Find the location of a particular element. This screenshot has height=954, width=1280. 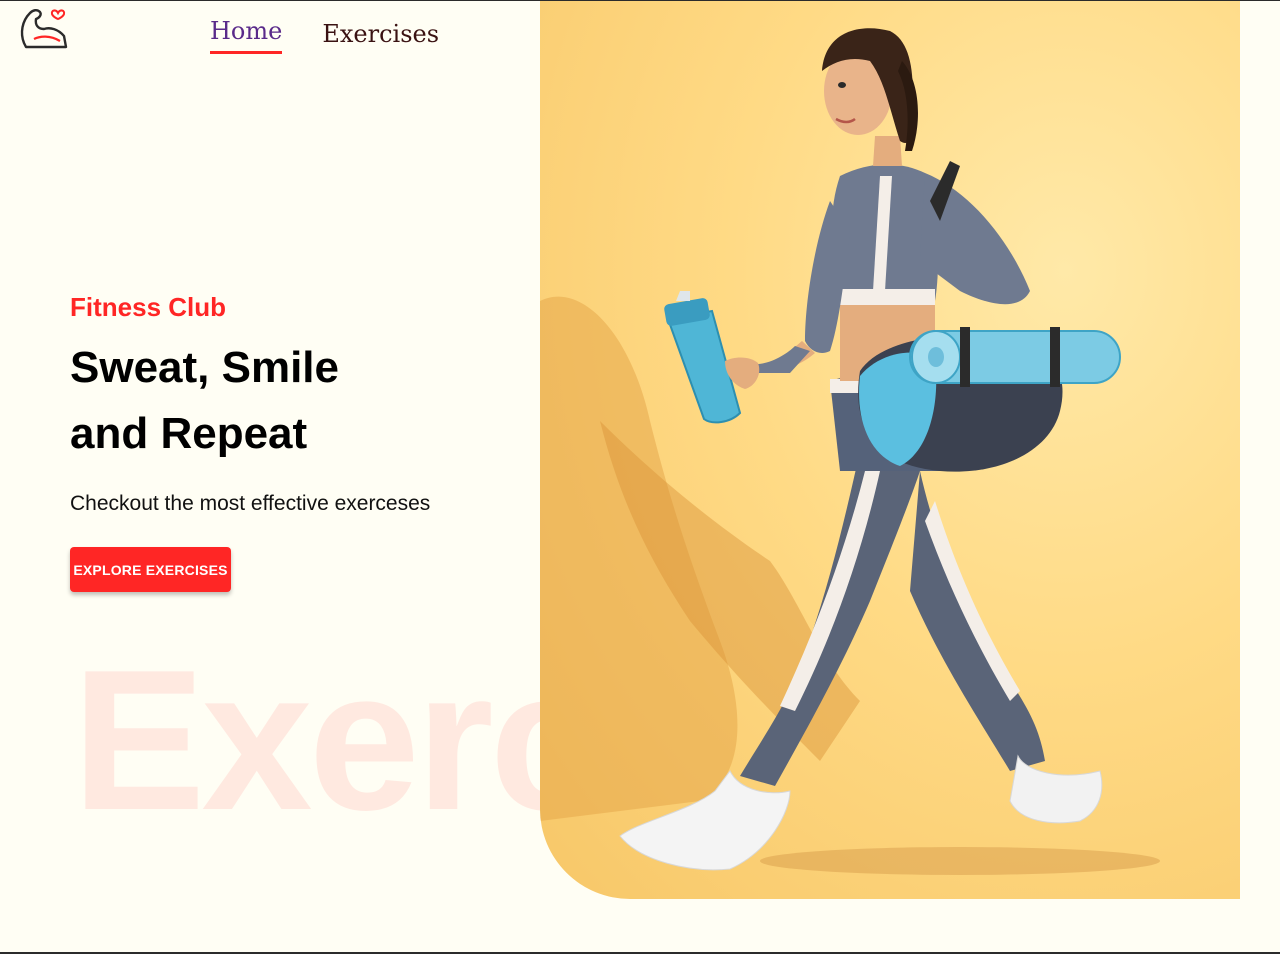

hero-headline-line1: Sweat, Smile is located at coordinates (205, 367).